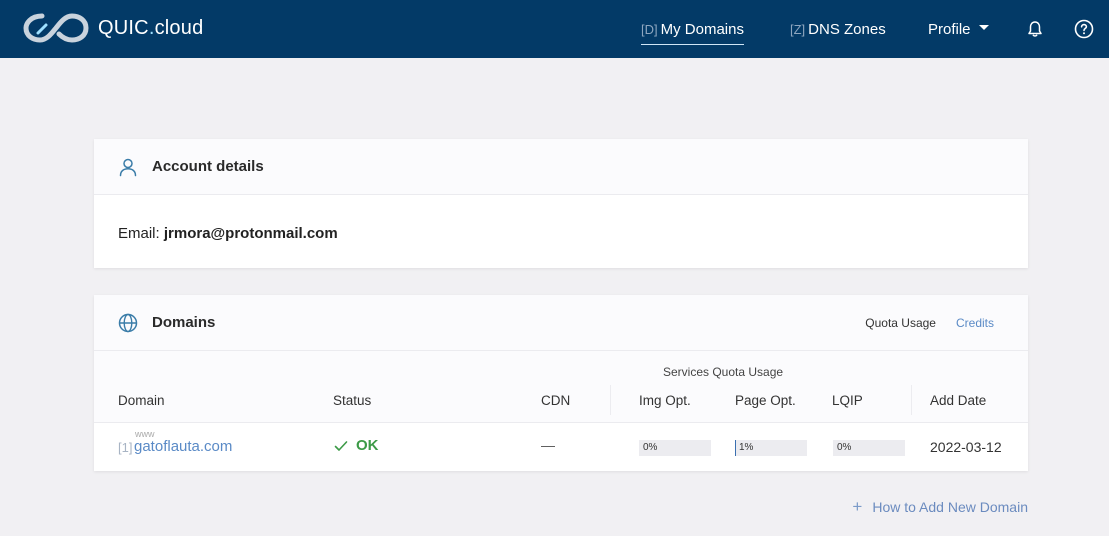 The height and width of the screenshot is (536, 1109). I want to click on brand: QUIC.cloud, so click(112, 28).